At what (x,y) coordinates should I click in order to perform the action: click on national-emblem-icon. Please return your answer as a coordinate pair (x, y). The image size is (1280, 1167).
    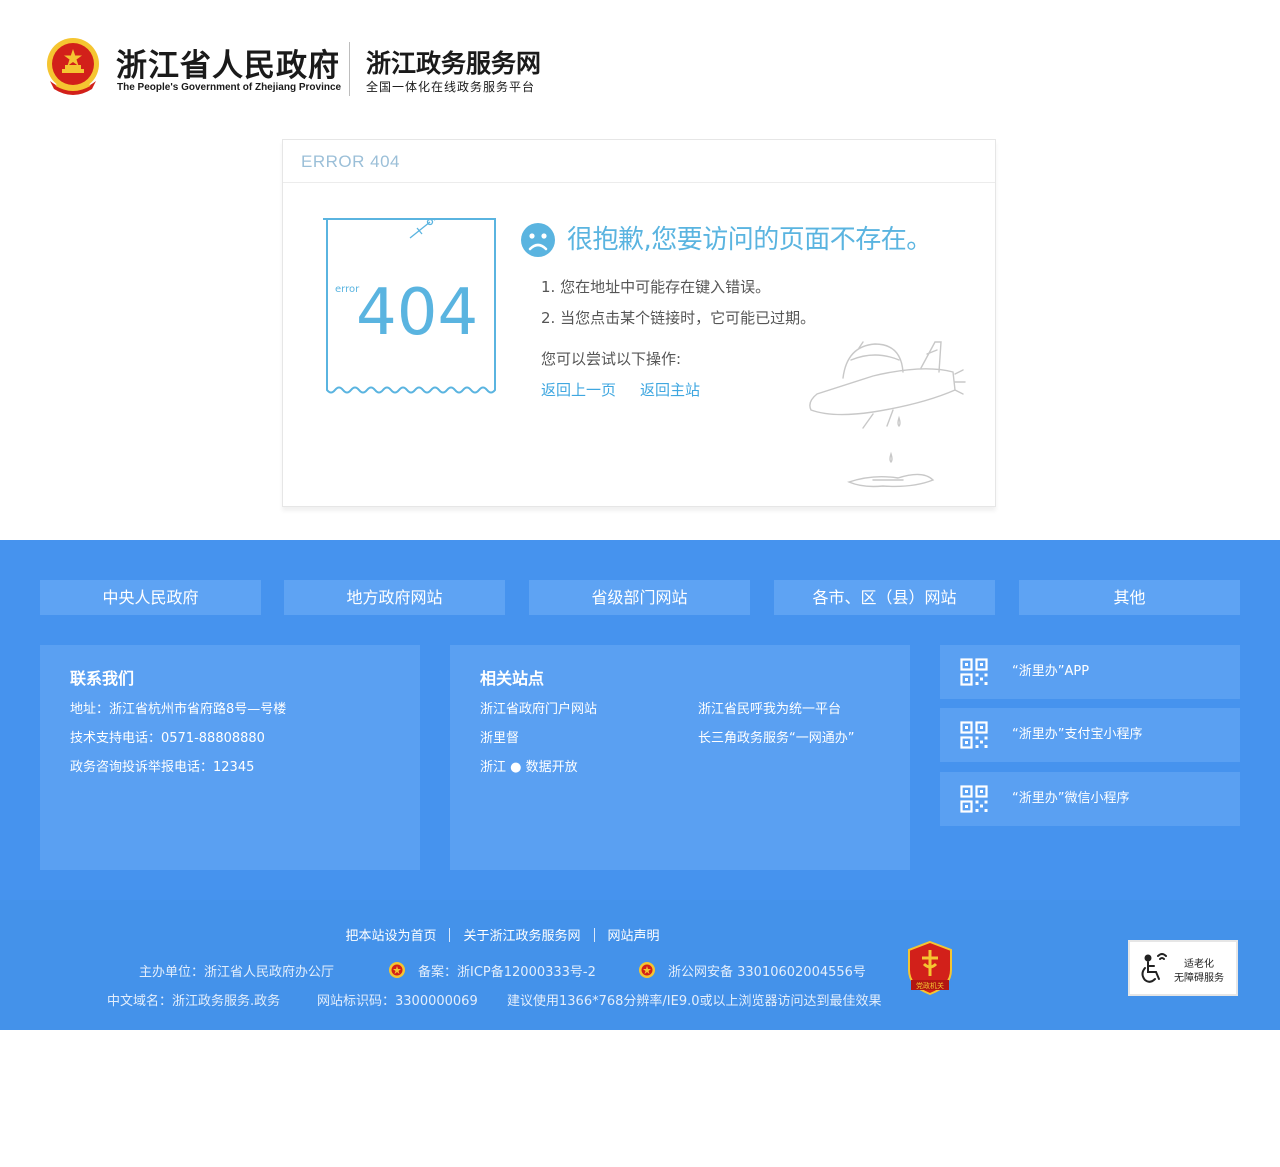
    Looking at the image, I should click on (73, 66).